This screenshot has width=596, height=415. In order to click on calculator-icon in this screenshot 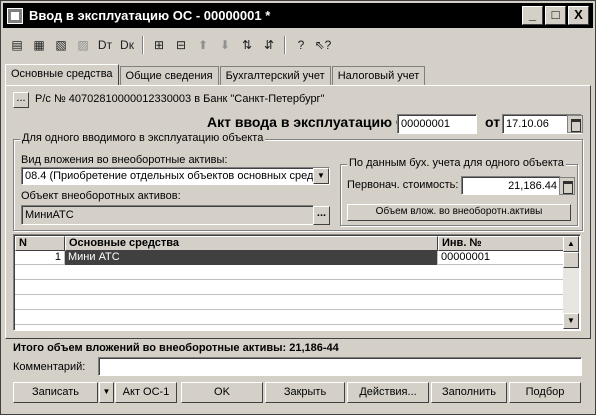, I will do `click(567, 186)`.